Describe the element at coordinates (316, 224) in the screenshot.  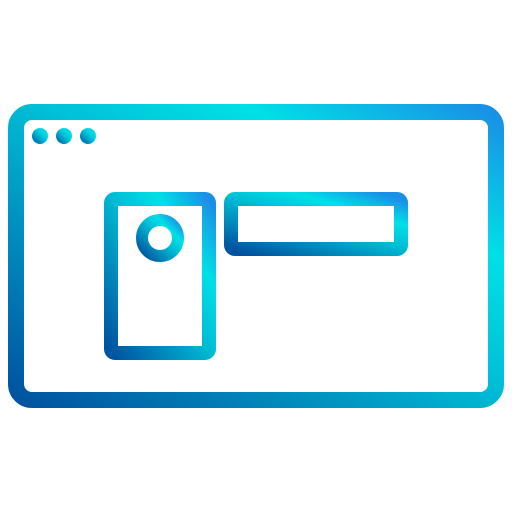
I see `heading-box` at that location.